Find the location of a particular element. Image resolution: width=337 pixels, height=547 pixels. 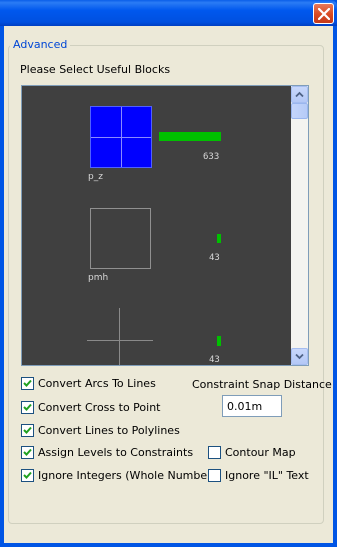

ignore-il-checkbox is located at coordinates (214, 475).